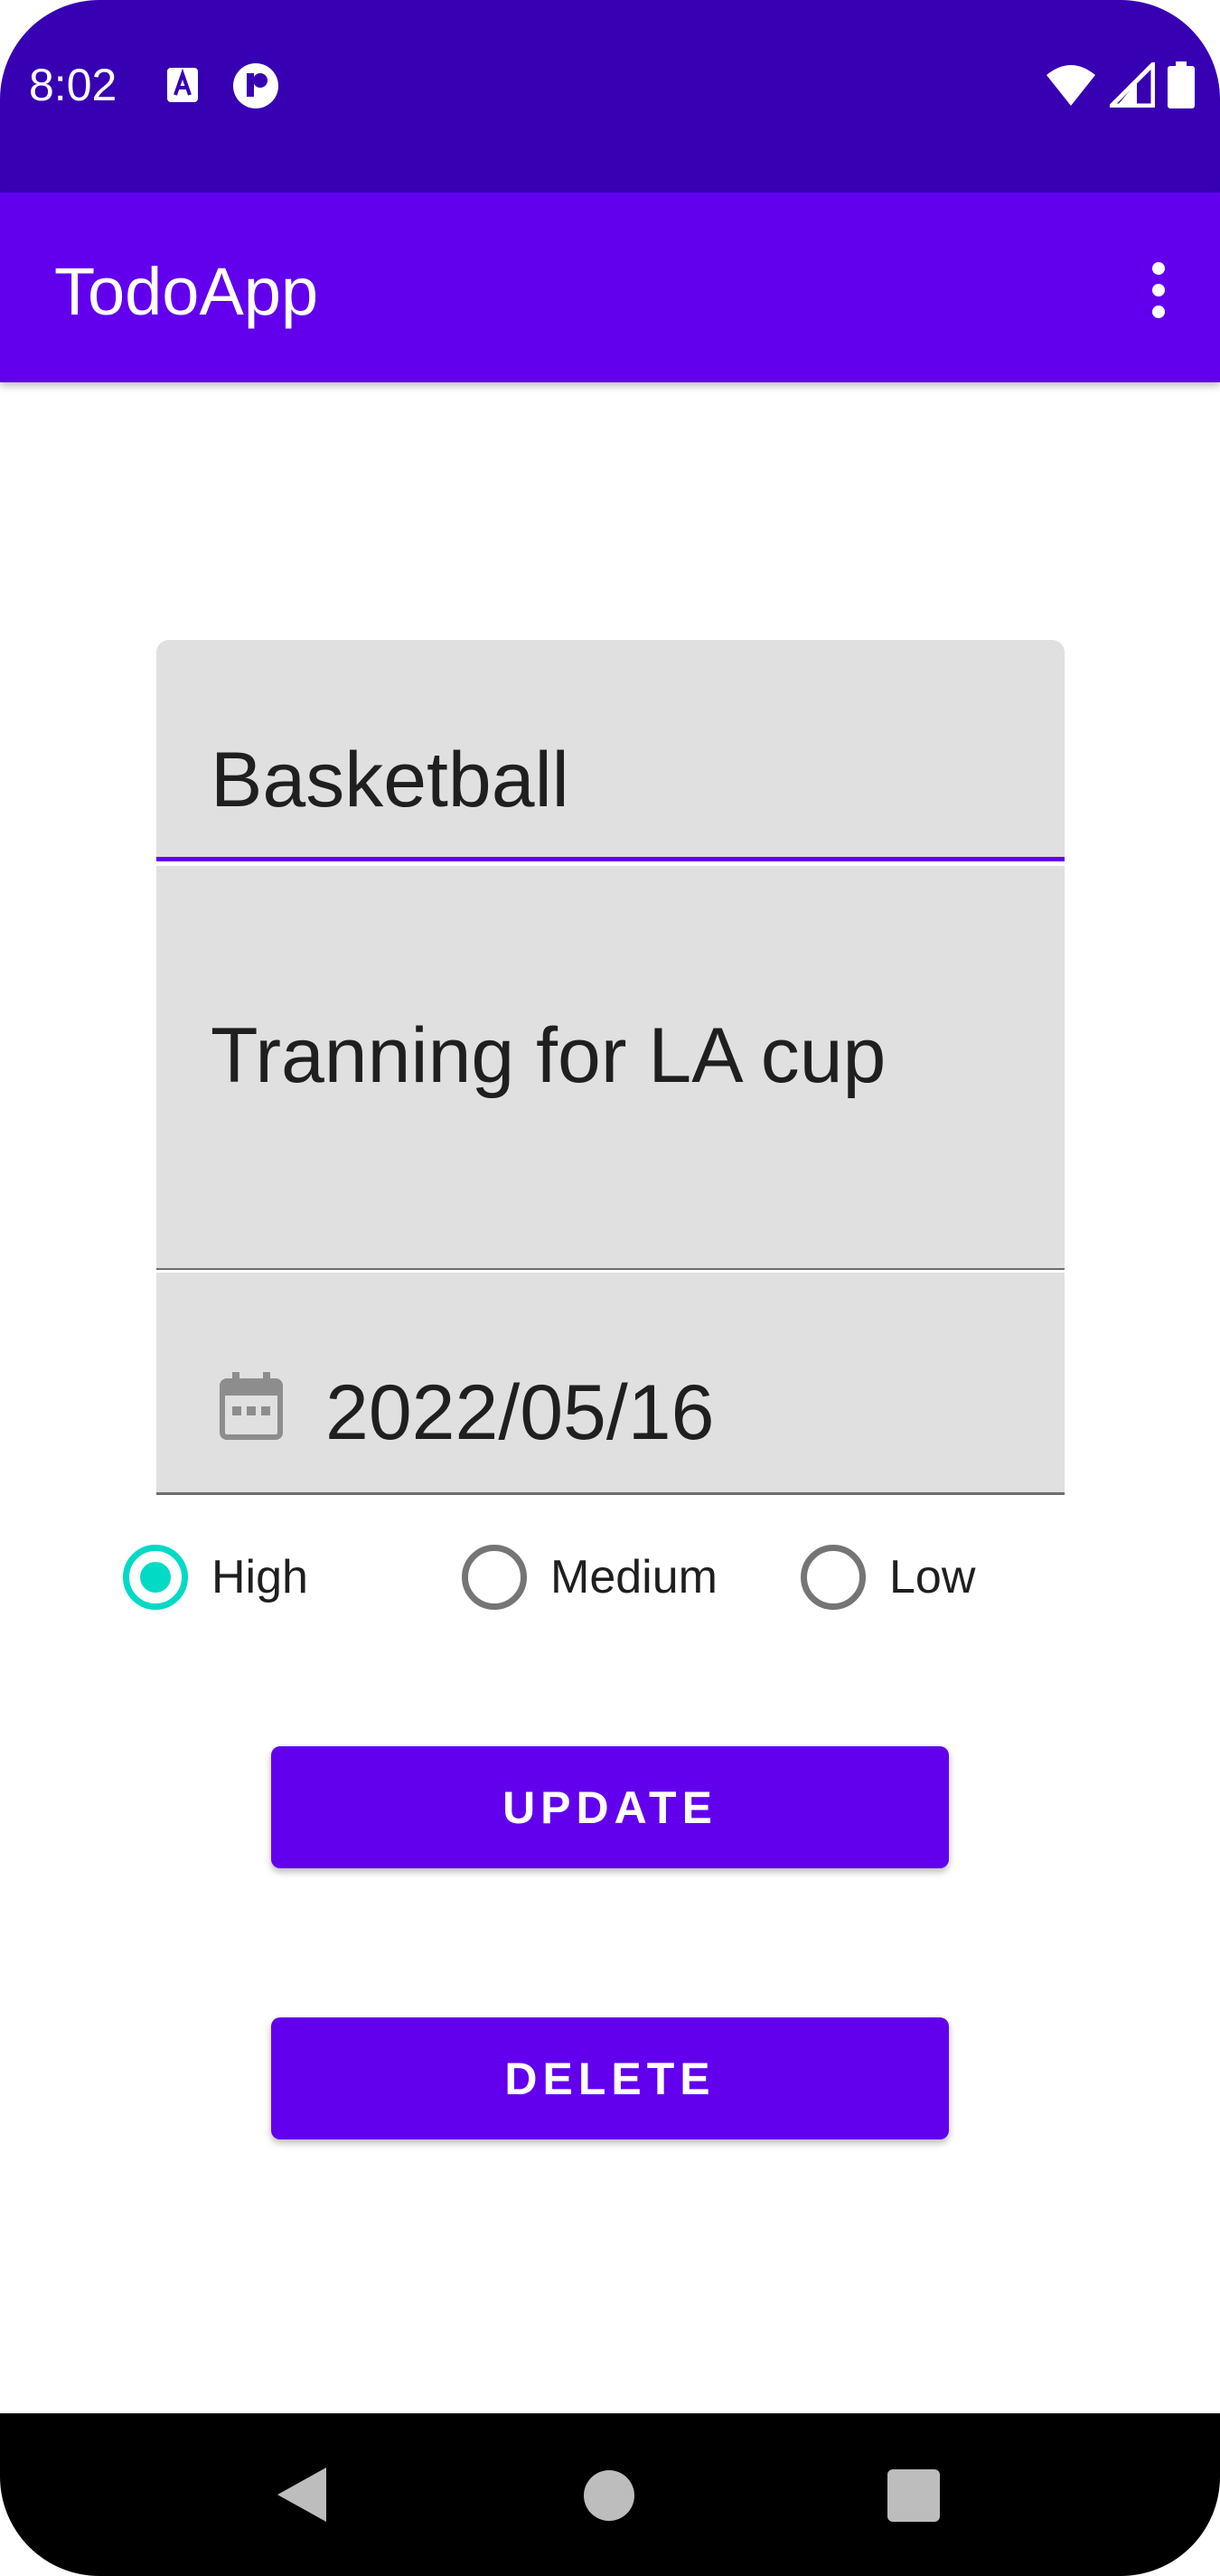 The image size is (1220, 2576). I want to click on accessibility-a-icon, so click(182, 85).